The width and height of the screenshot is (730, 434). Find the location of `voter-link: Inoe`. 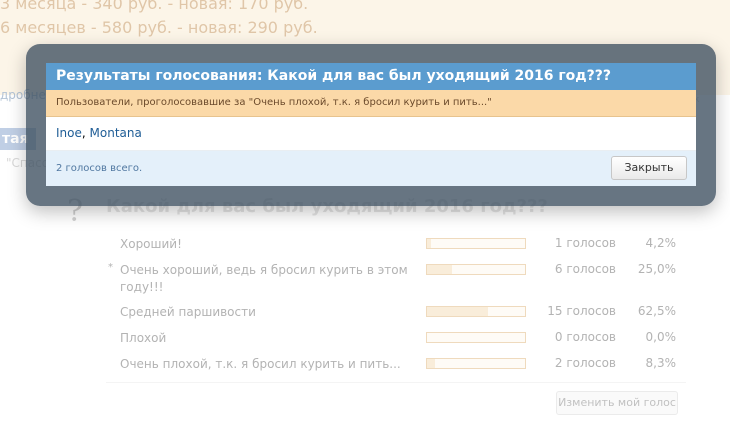

voter-link: Inoe is located at coordinates (69, 133).